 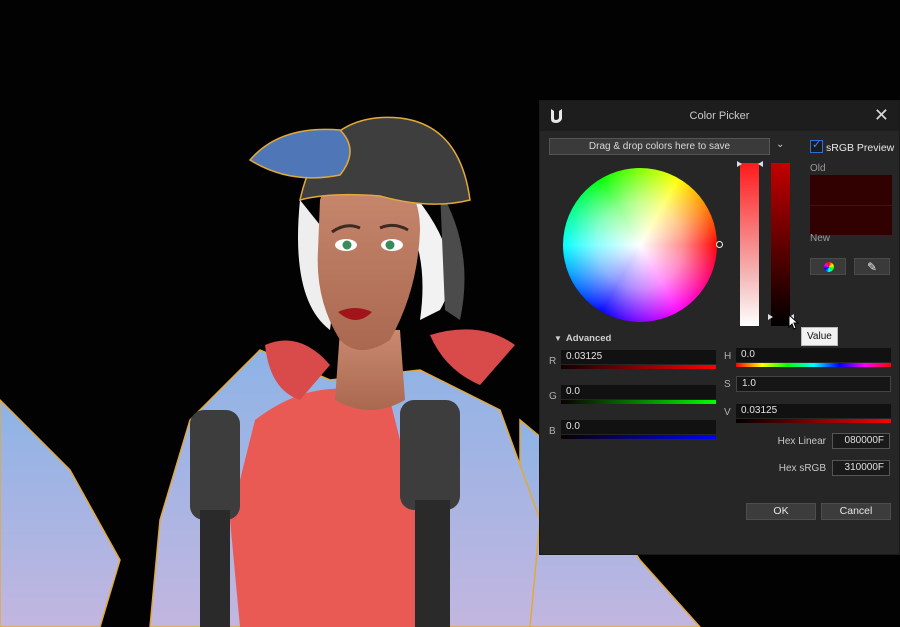 What do you see at coordinates (638, 437) in the screenshot?
I see `b-gradient` at bounding box center [638, 437].